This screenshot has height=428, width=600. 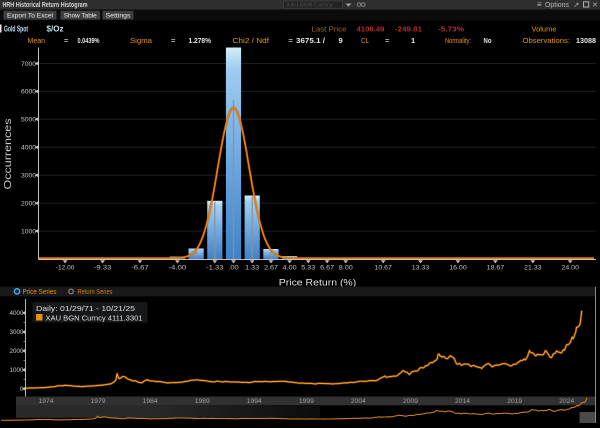 I want to click on svg-text: -1.33, so click(x=215, y=268).